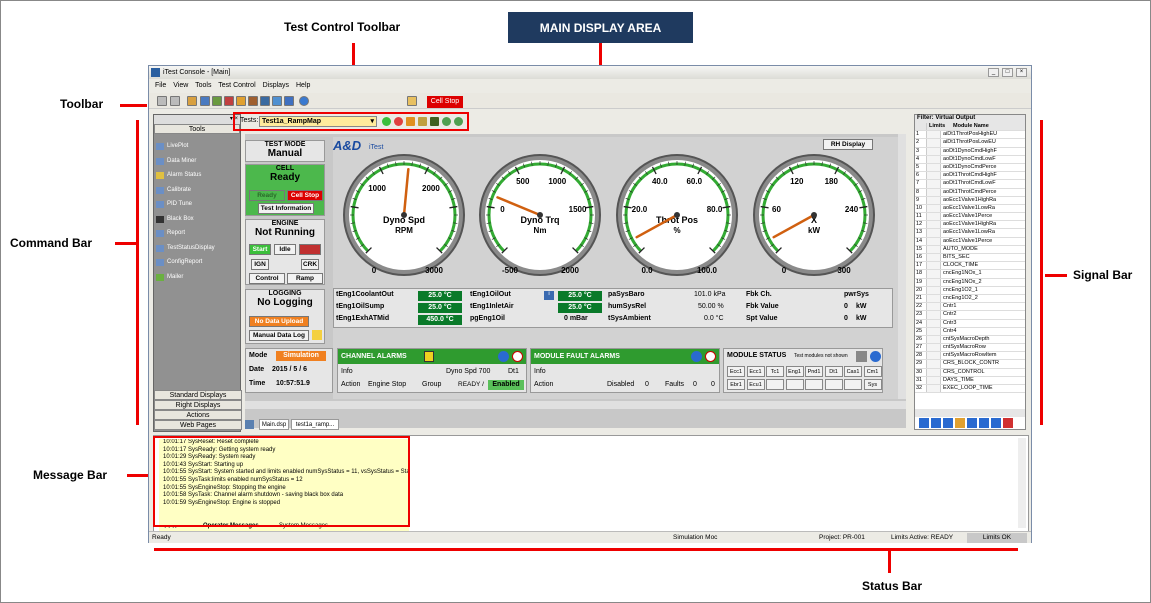 Image resolution: width=1151 pixels, height=603 pixels. Describe the element at coordinates (197, 161) in the screenshot. I see `command-item: Data Miner` at that location.